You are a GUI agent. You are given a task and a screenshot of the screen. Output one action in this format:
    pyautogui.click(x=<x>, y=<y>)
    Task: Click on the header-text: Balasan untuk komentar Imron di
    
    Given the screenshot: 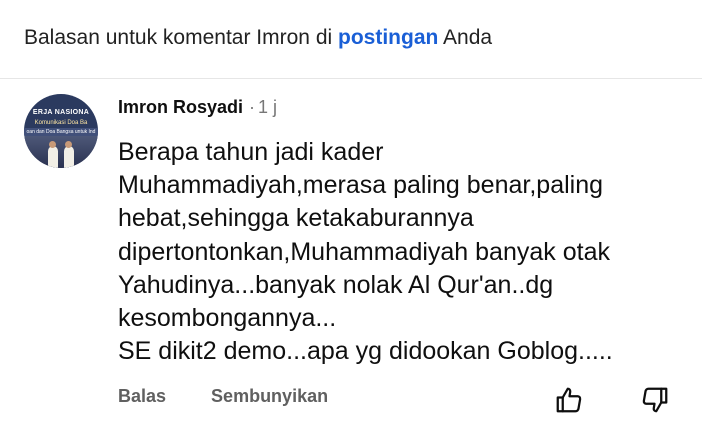 What is the action you would take?
    pyautogui.click(x=181, y=37)
    